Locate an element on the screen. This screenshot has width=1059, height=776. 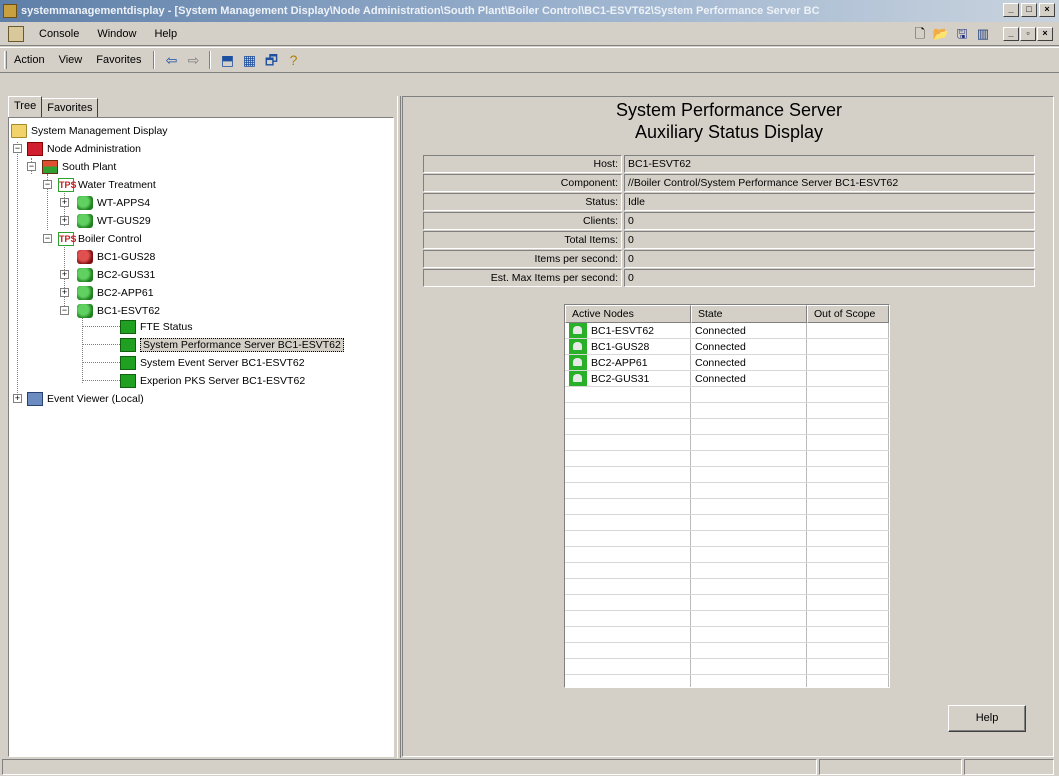
minimize-button: _ is located at coordinates (1011, 10).